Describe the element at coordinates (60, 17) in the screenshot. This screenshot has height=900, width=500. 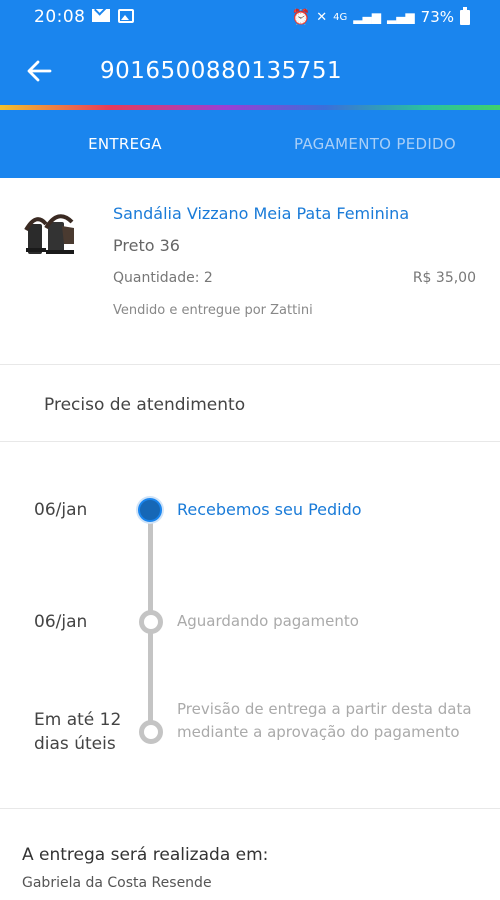
I see `status-time: 20:08` at that location.